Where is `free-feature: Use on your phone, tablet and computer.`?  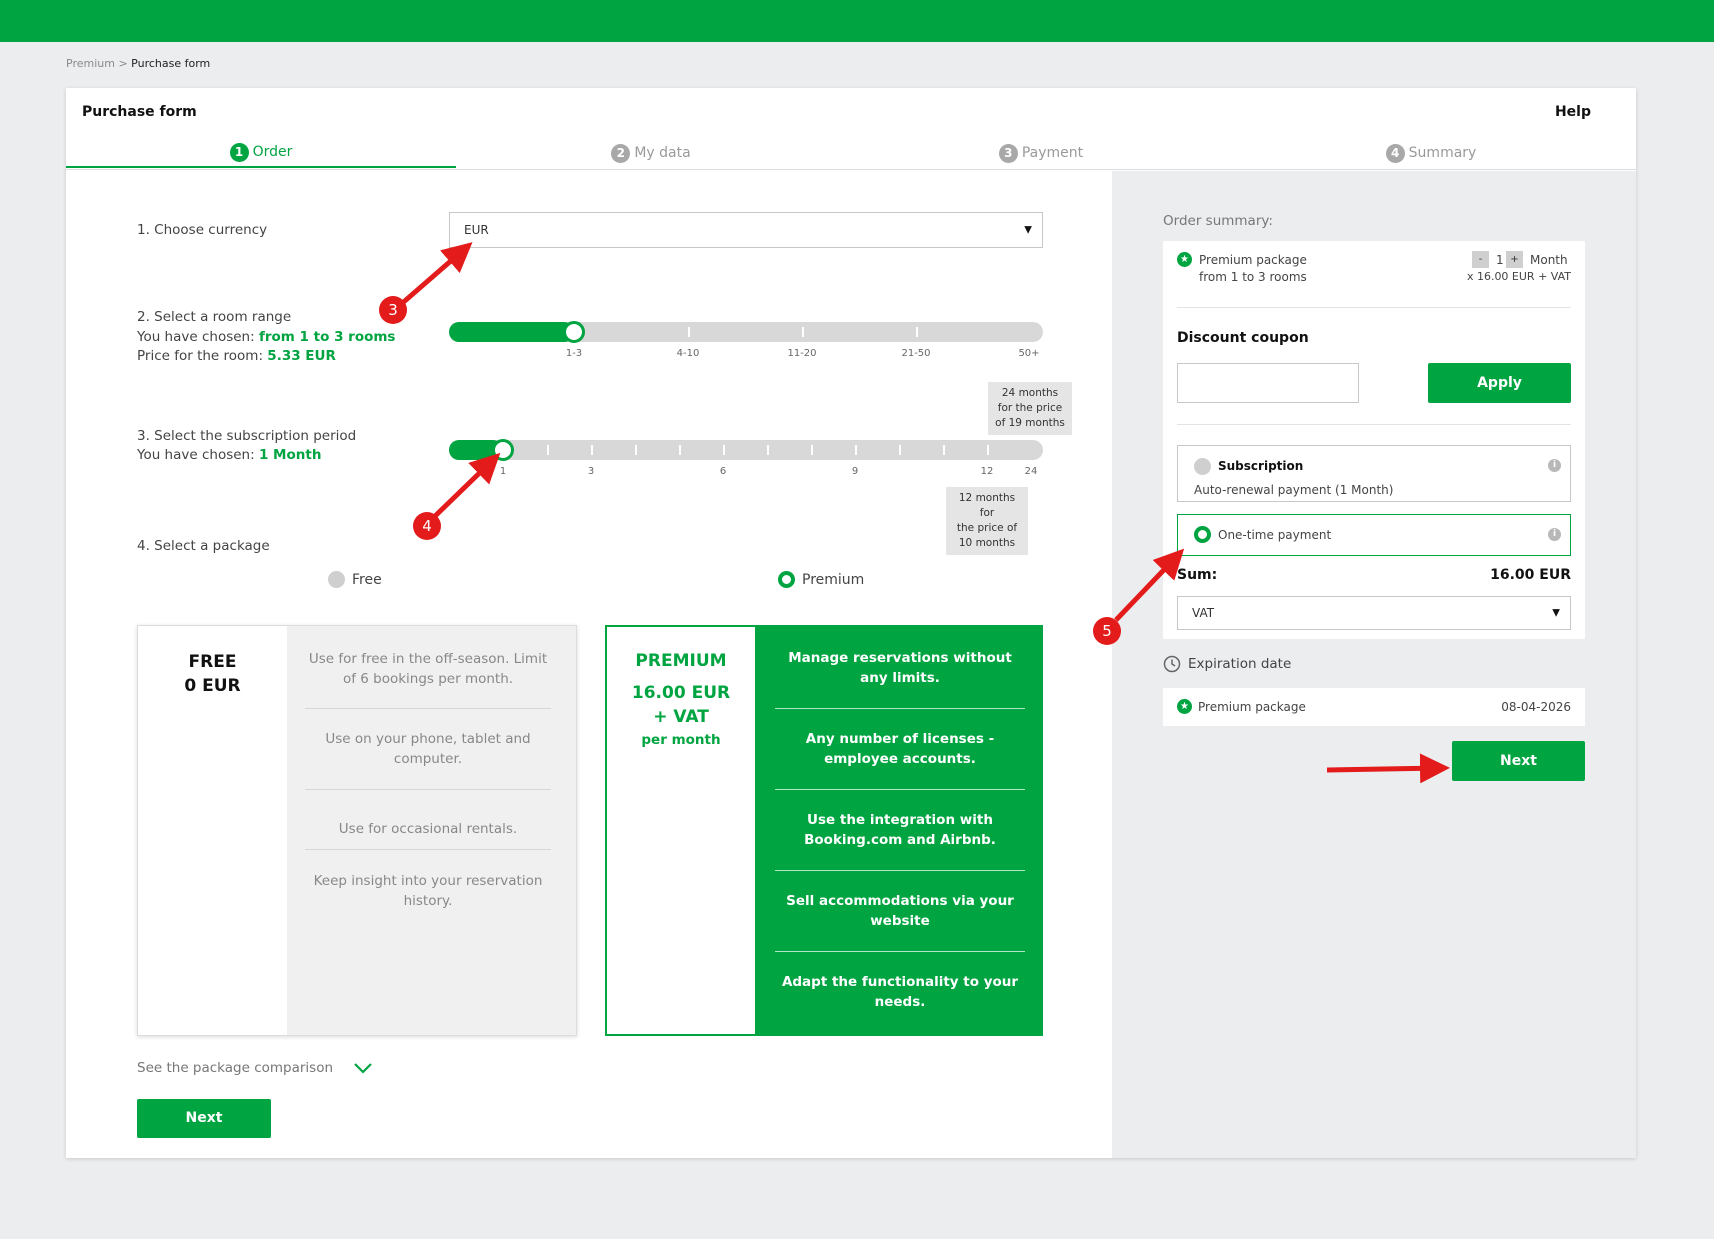 free-feature: Use on your phone, tablet and computer. is located at coordinates (428, 749).